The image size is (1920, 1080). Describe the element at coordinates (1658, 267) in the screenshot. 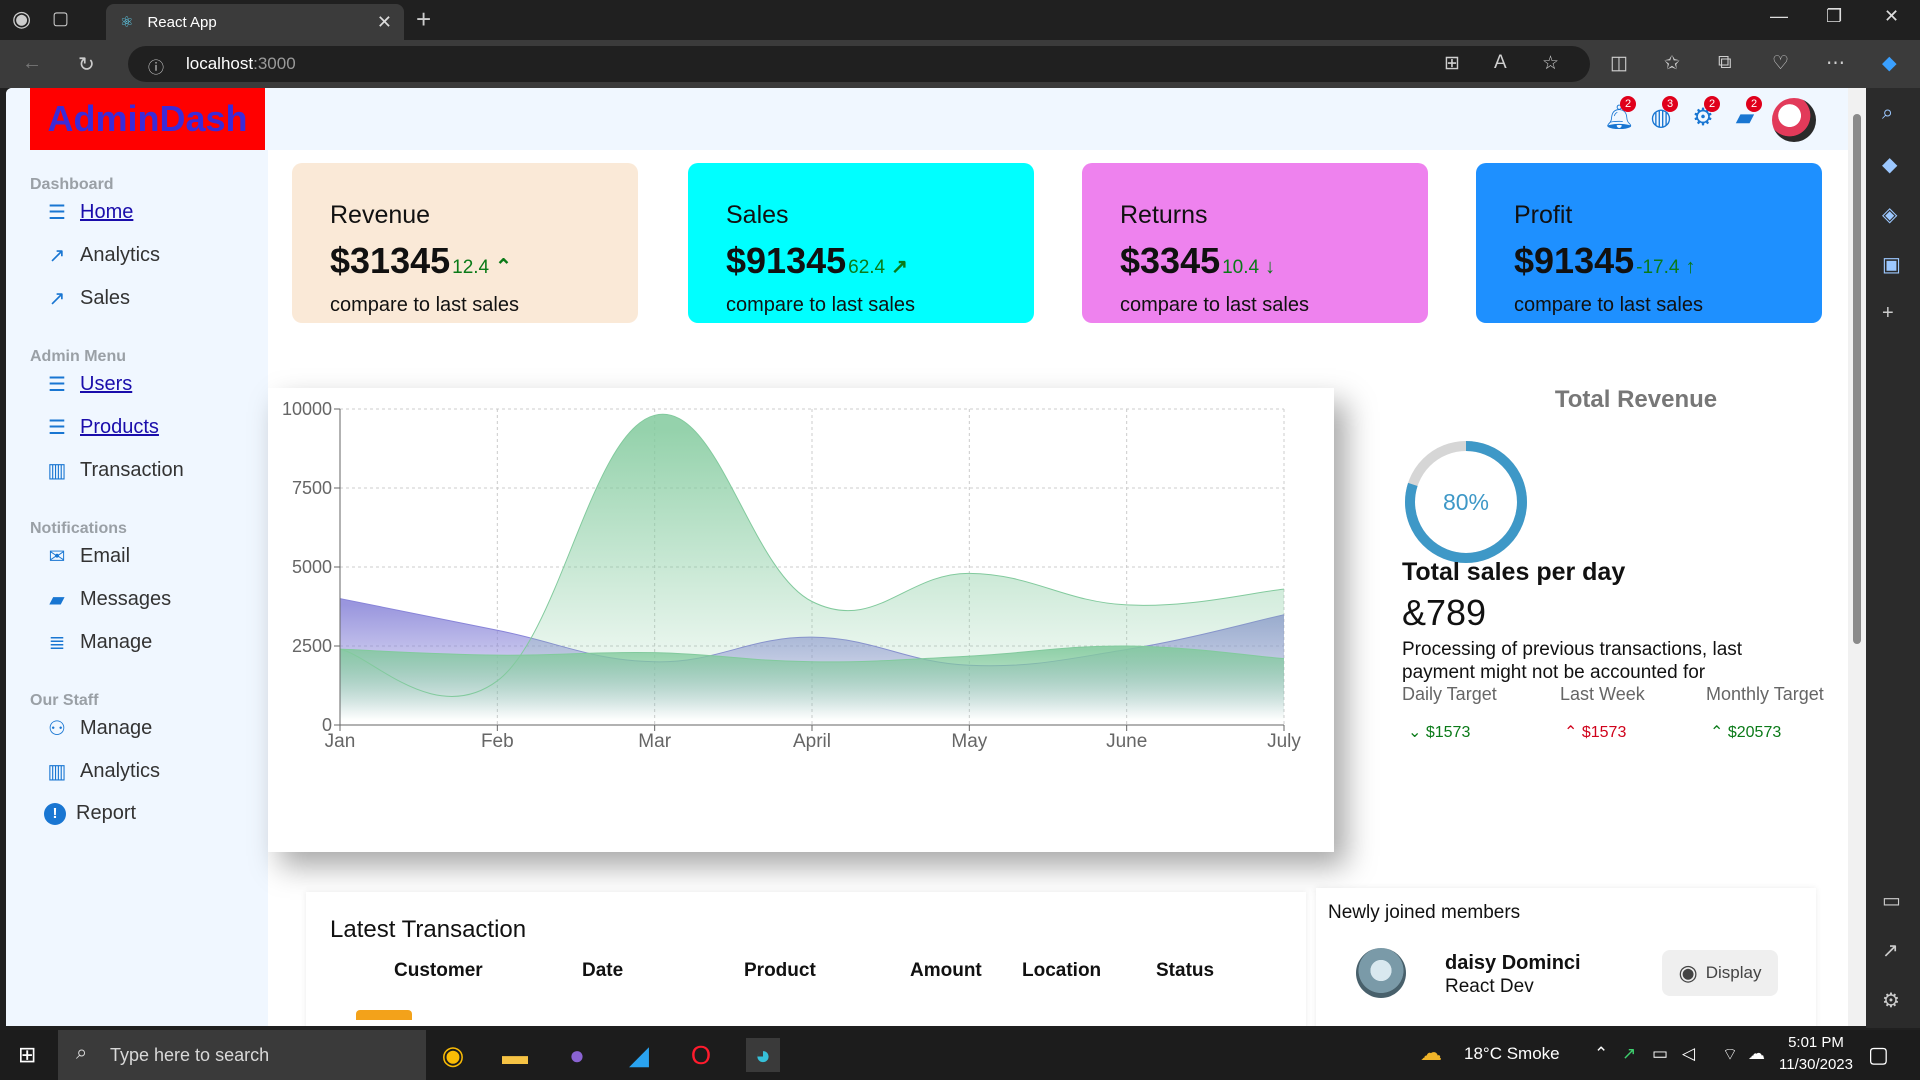

I see `card-percent: -17.4` at that location.